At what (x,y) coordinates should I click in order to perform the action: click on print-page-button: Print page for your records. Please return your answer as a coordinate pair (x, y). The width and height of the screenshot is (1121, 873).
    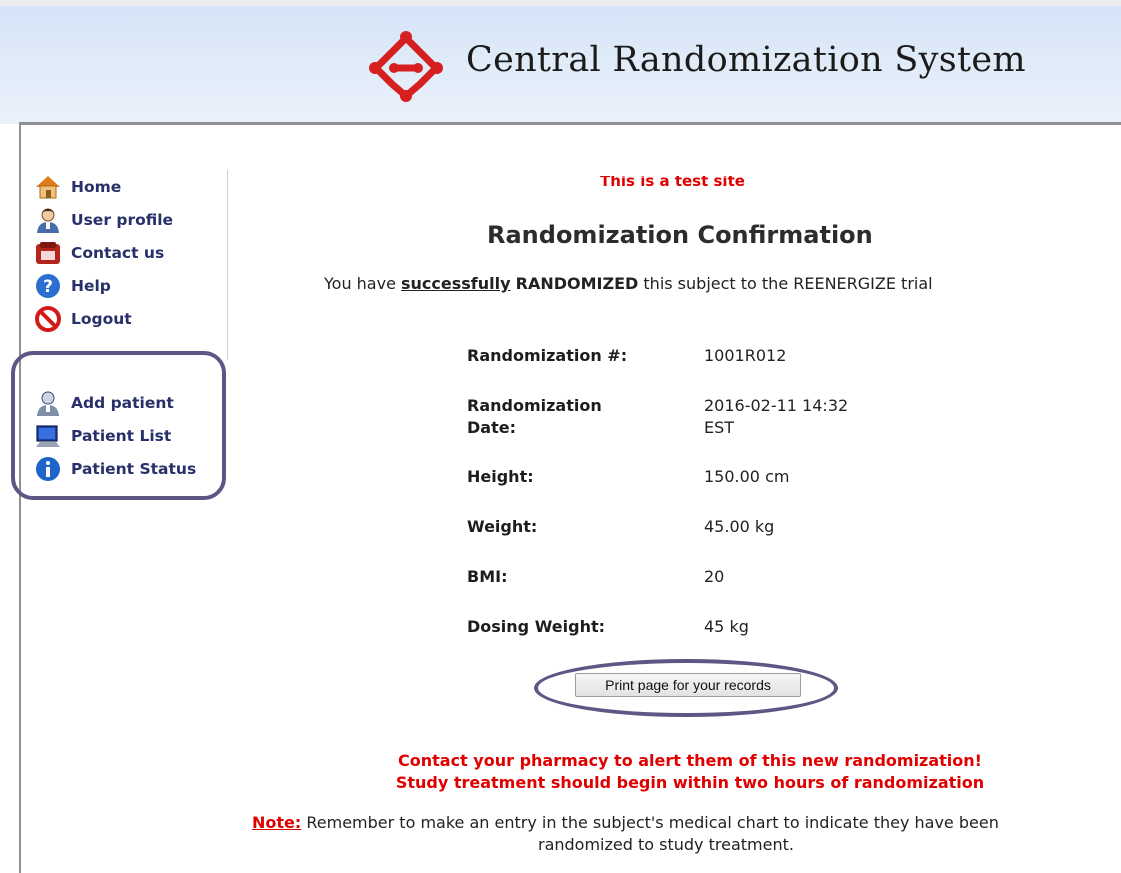
    Looking at the image, I should click on (688, 685).